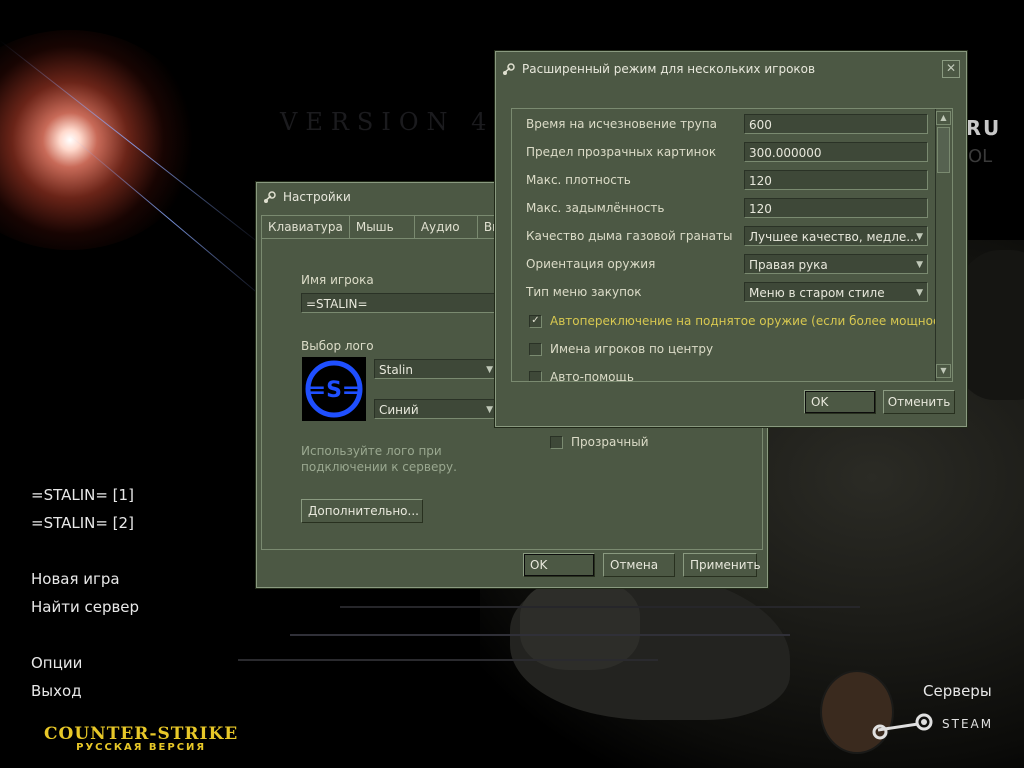 Image resolution: width=1024 pixels, height=768 pixels. I want to click on weapon-hand-select: Правая рука ▼, so click(836, 264).